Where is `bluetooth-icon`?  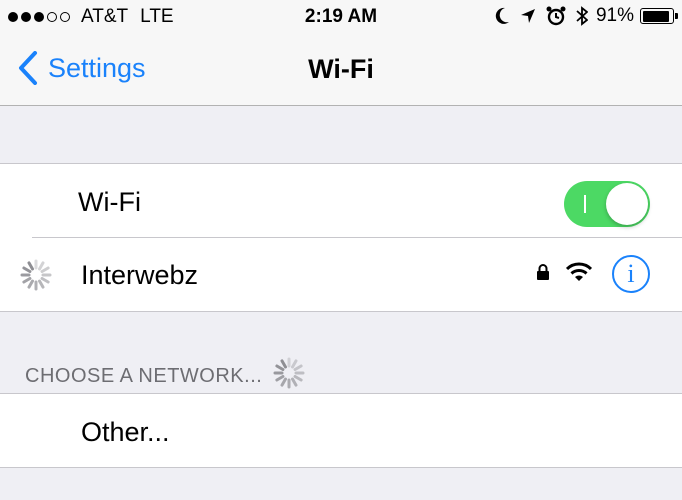 bluetooth-icon is located at coordinates (582, 16).